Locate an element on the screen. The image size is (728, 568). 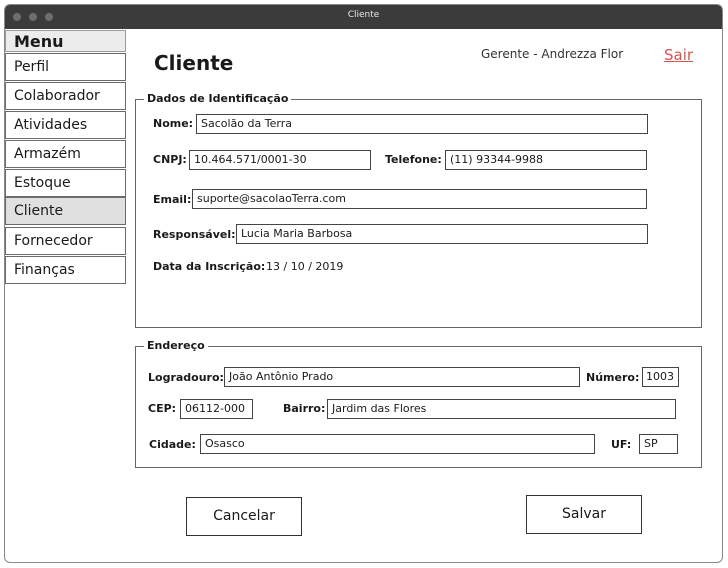
telefone-label: Telefone: is located at coordinates (413, 159).